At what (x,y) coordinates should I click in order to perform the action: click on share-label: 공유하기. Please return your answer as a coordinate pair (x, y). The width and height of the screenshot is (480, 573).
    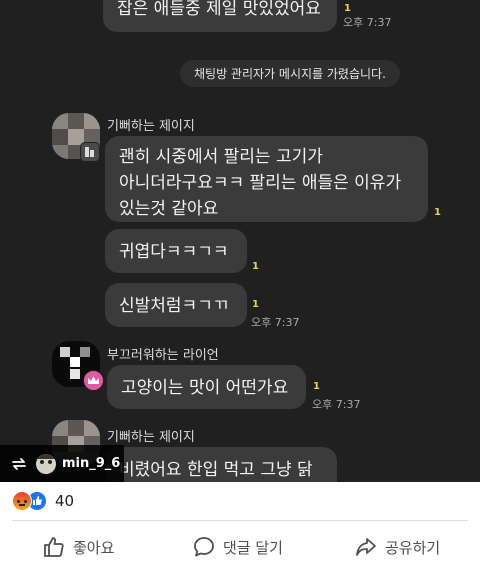
    Looking at the image, I should click on (413, 547).